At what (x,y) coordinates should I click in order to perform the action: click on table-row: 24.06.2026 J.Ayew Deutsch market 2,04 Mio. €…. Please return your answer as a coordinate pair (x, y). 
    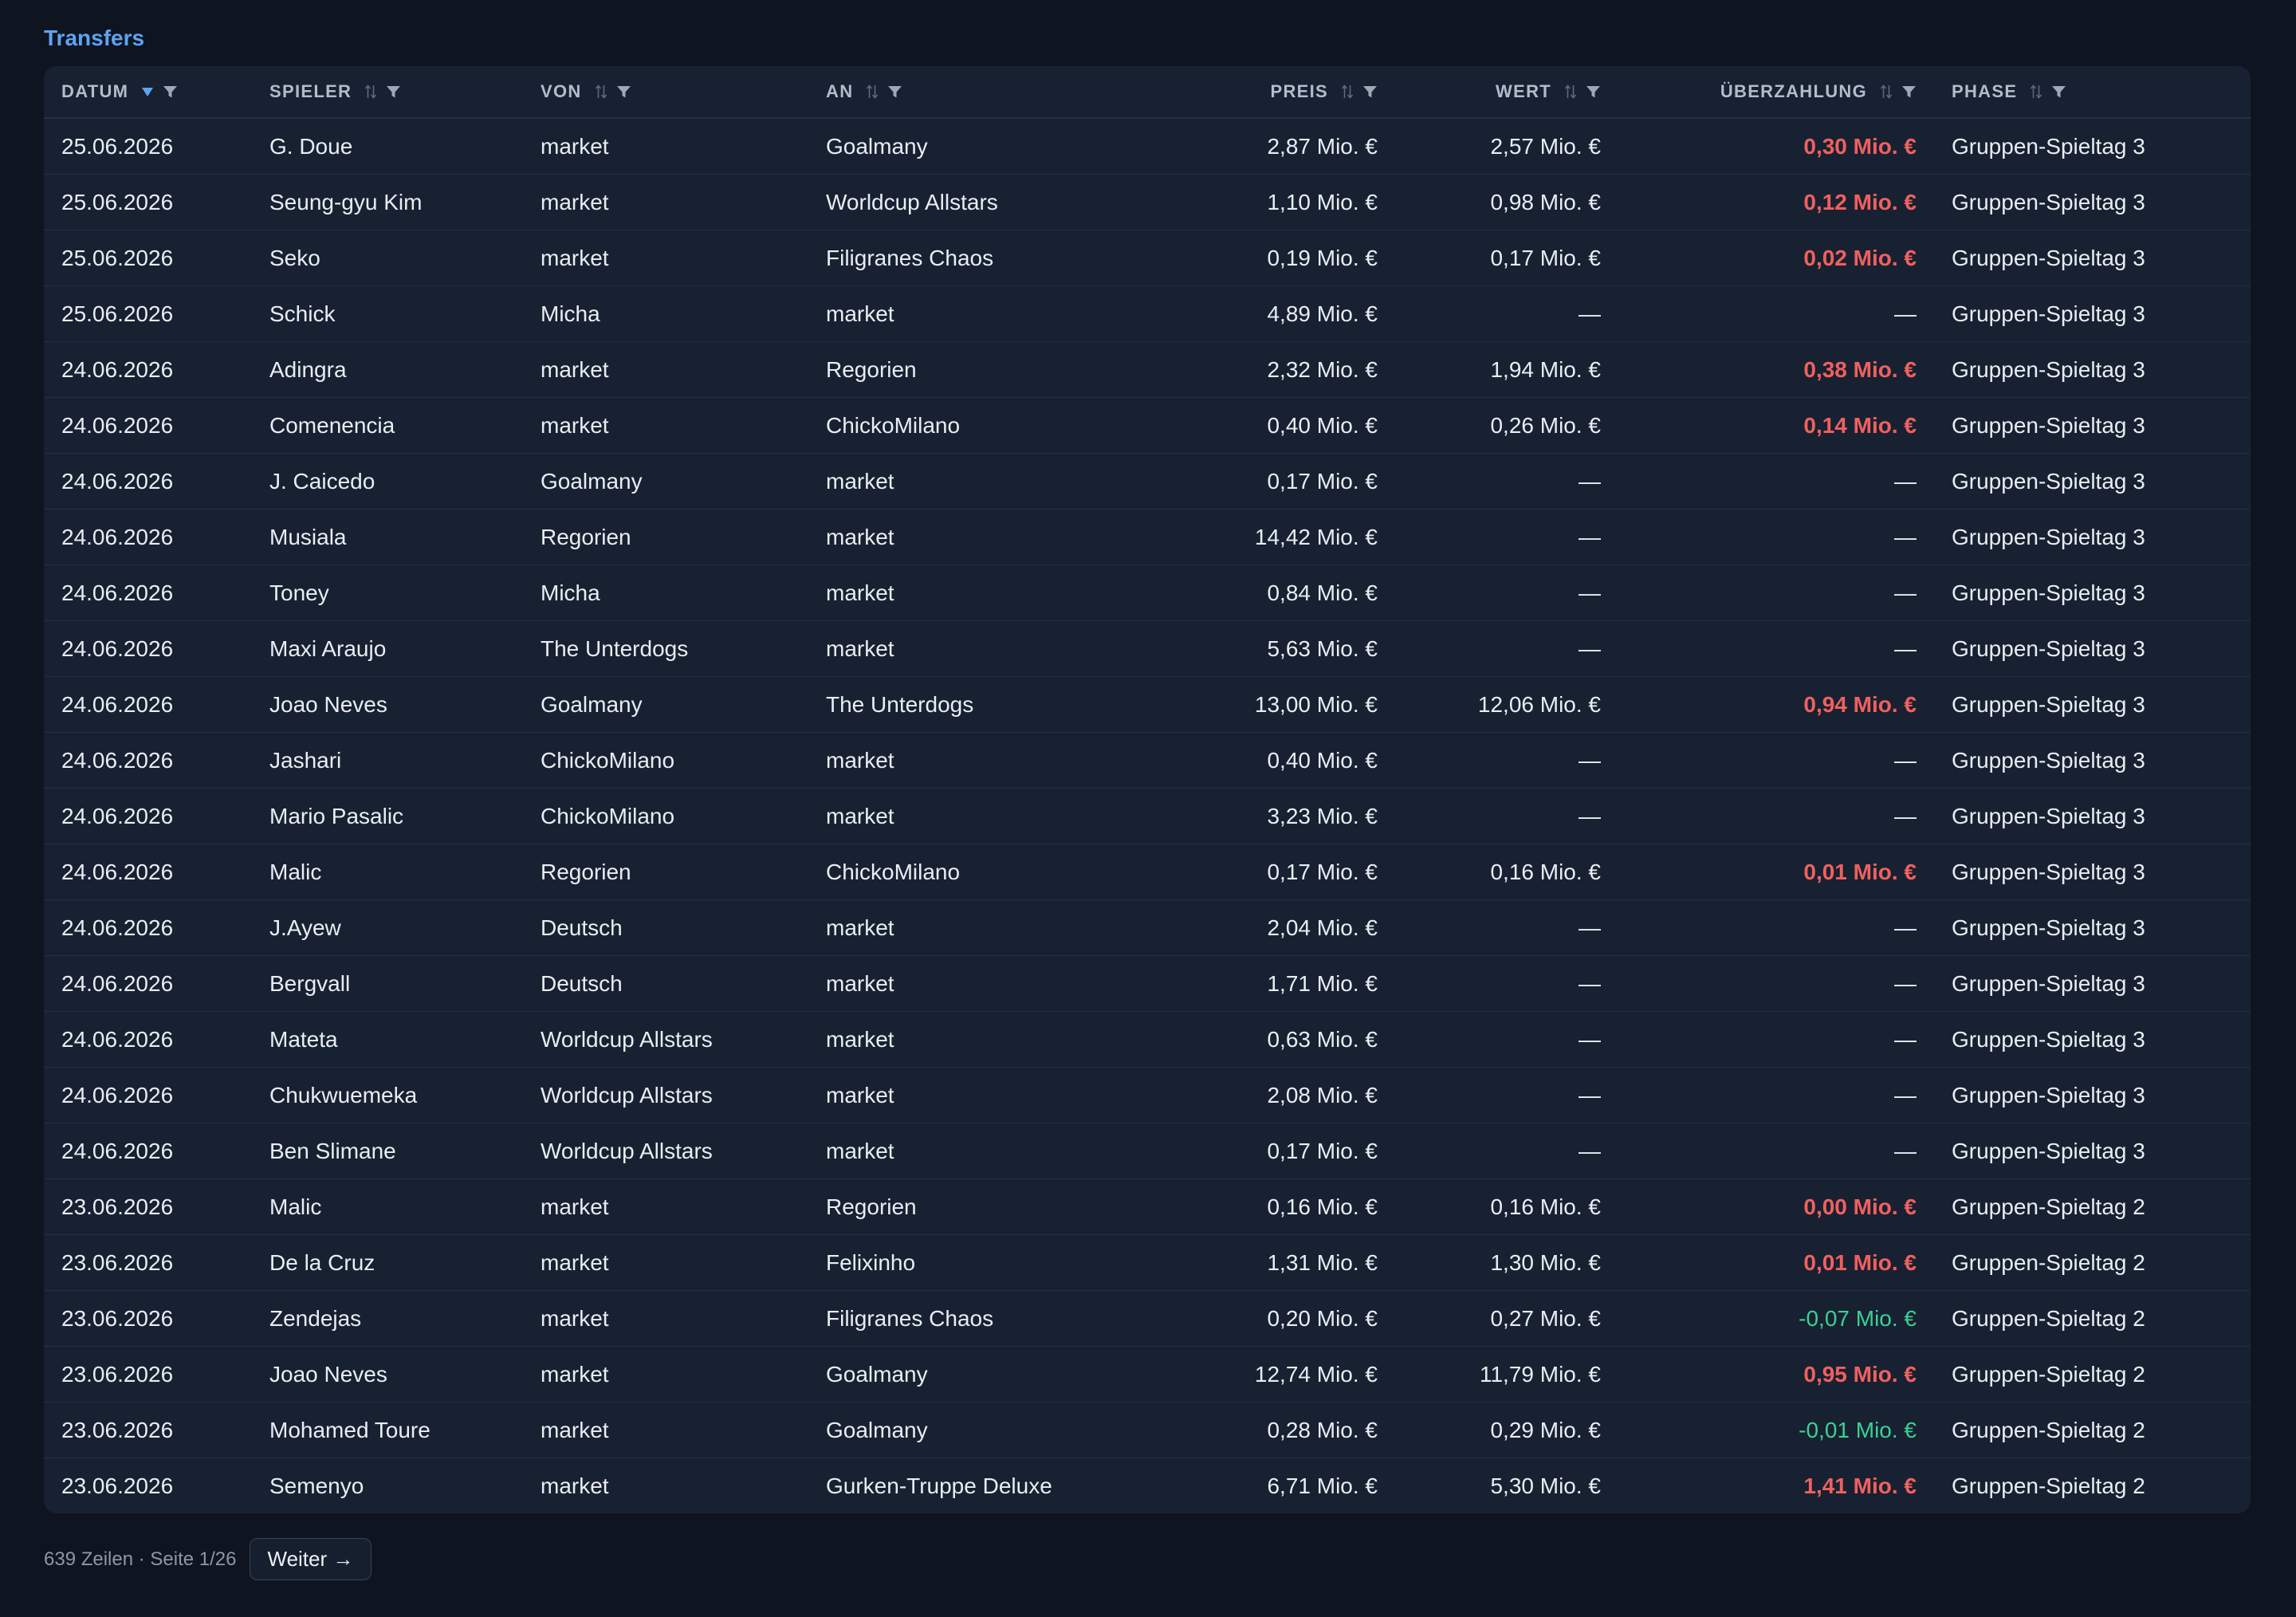
    Looking at the image, I should click on (1147, 928).